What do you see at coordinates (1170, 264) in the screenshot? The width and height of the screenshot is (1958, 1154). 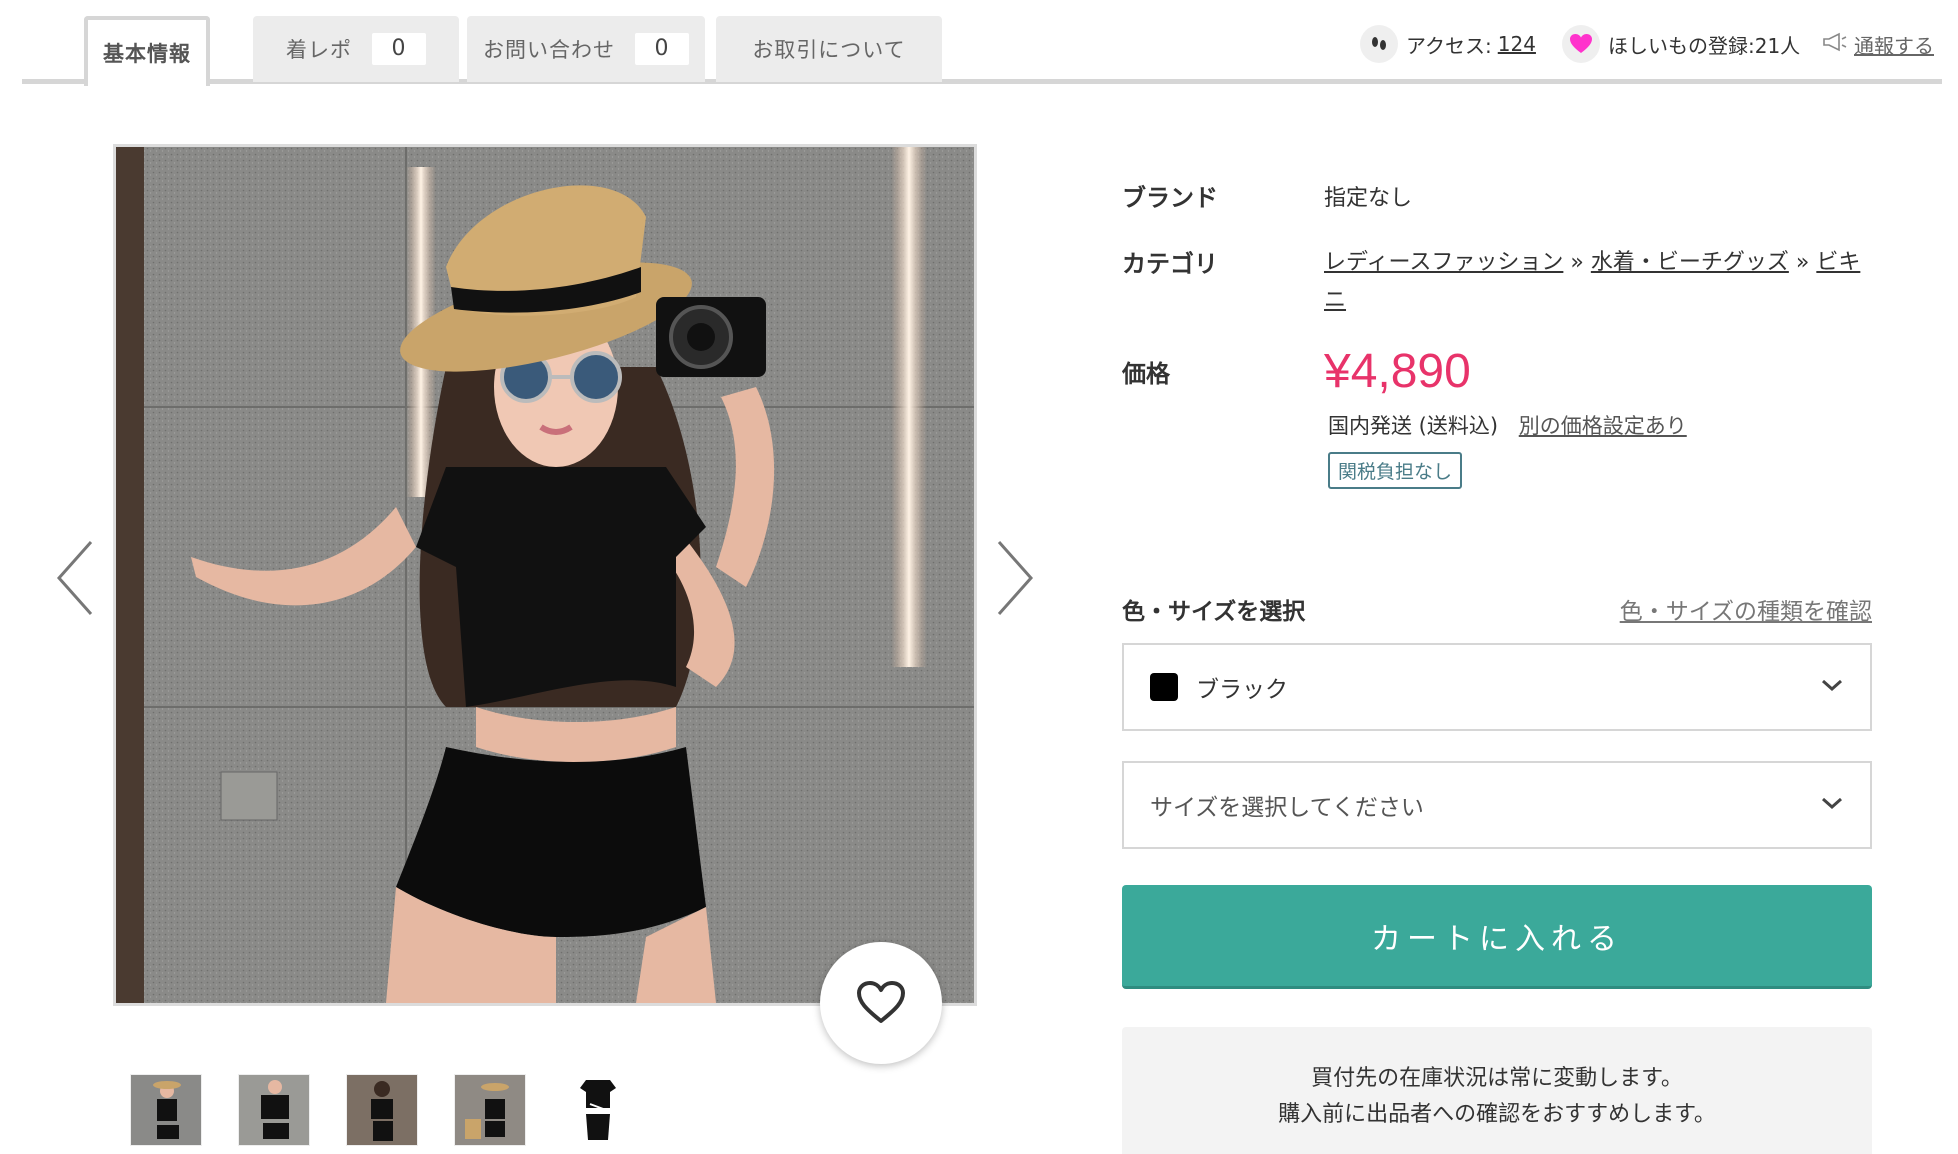 I see `category-label: カテゴリ` at bounding box center [1170, 264].